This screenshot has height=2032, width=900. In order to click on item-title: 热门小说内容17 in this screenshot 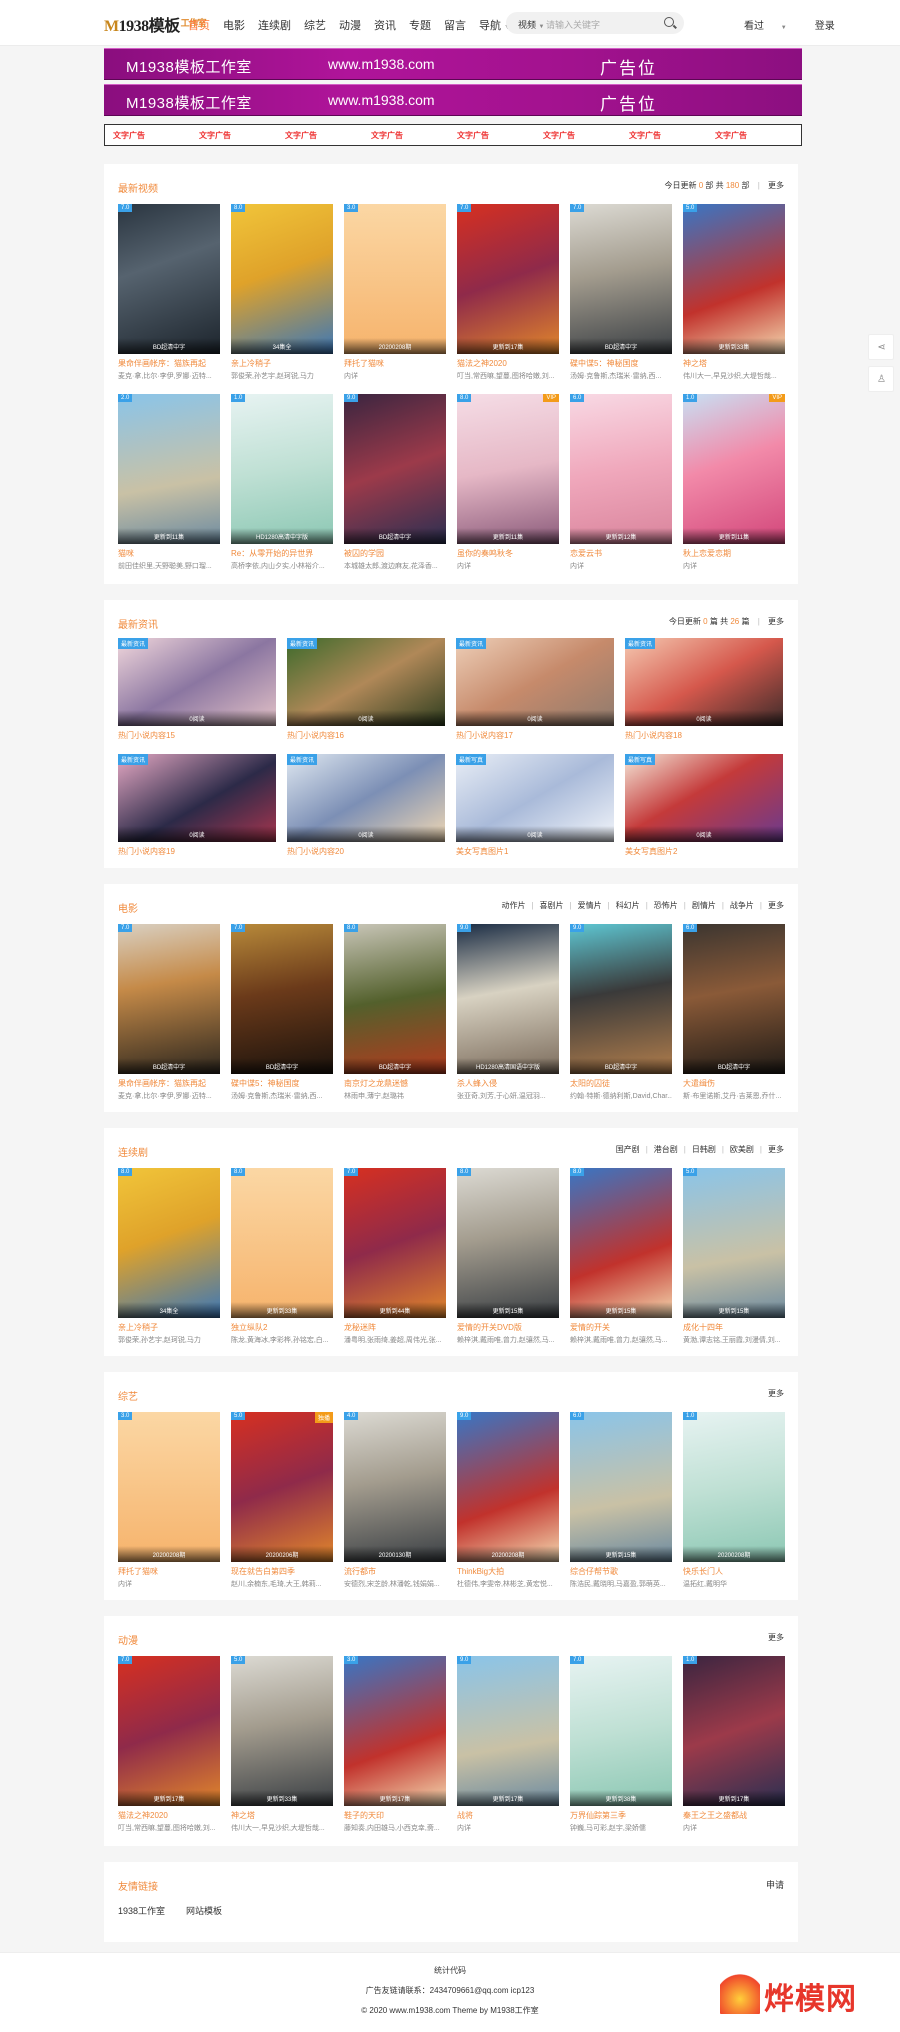, I will do `click(535, 735)`.